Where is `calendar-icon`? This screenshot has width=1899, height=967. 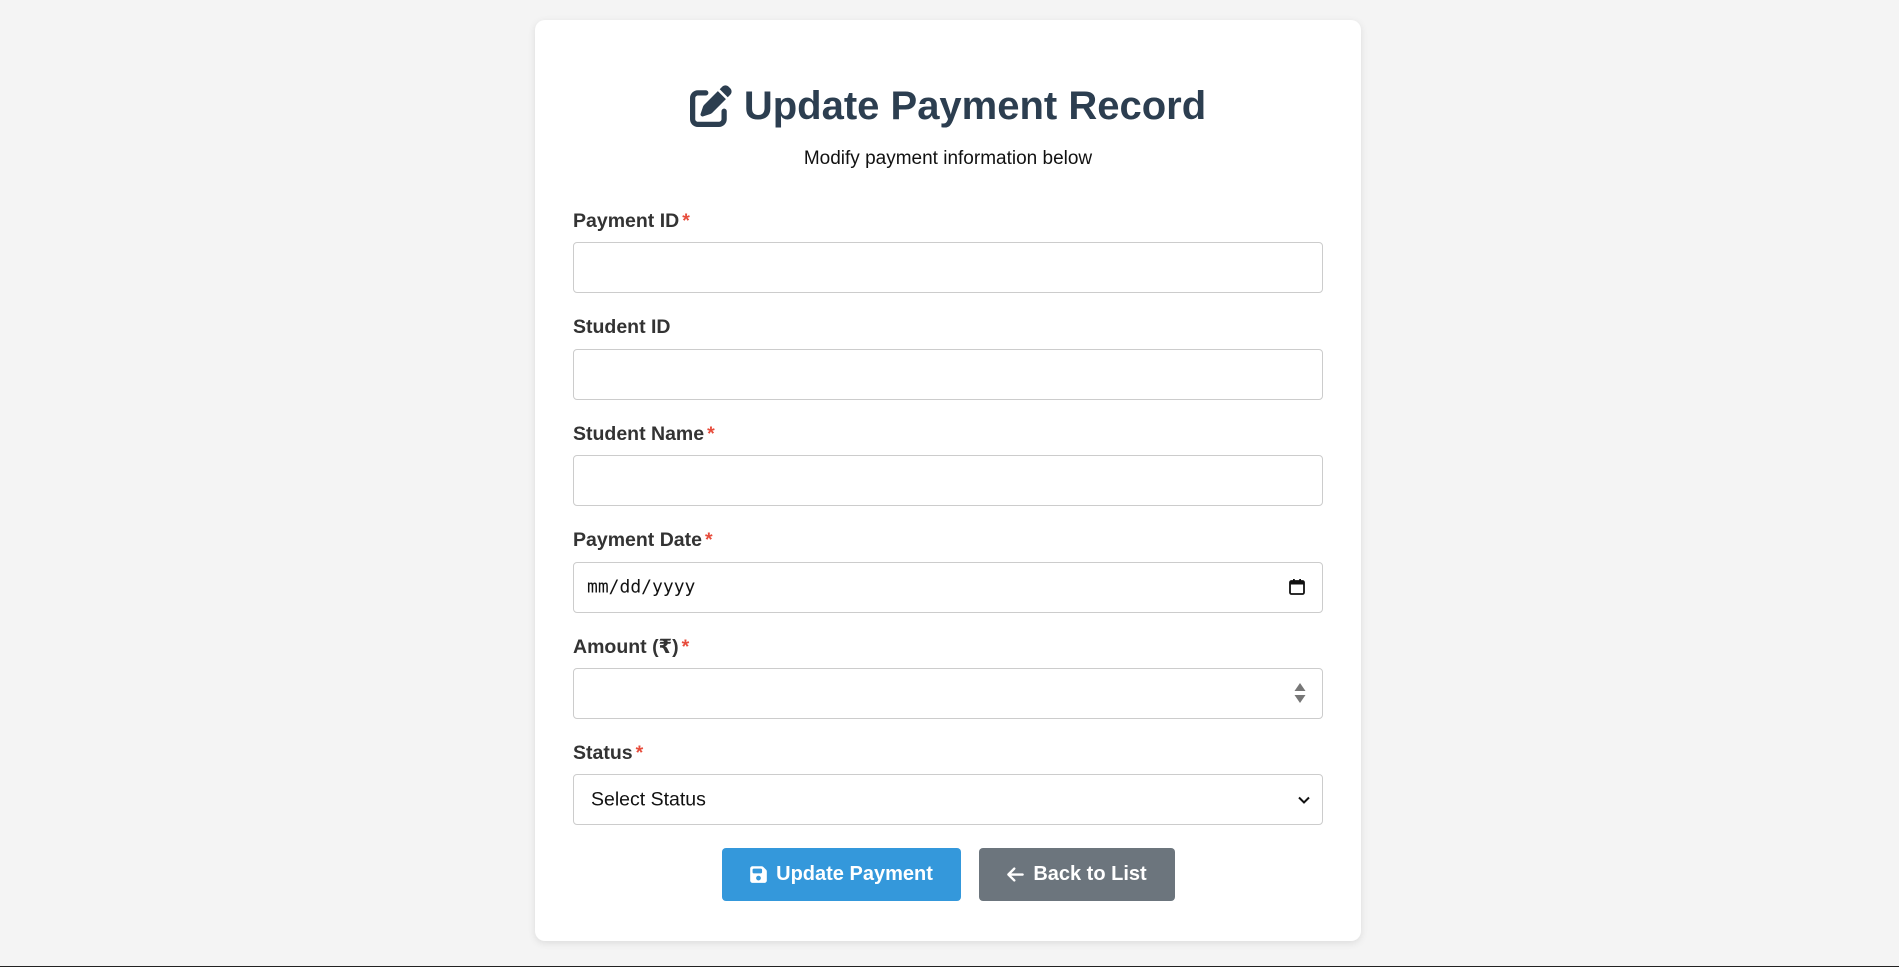 calendar-icon is located at coordinates (1297, 587).